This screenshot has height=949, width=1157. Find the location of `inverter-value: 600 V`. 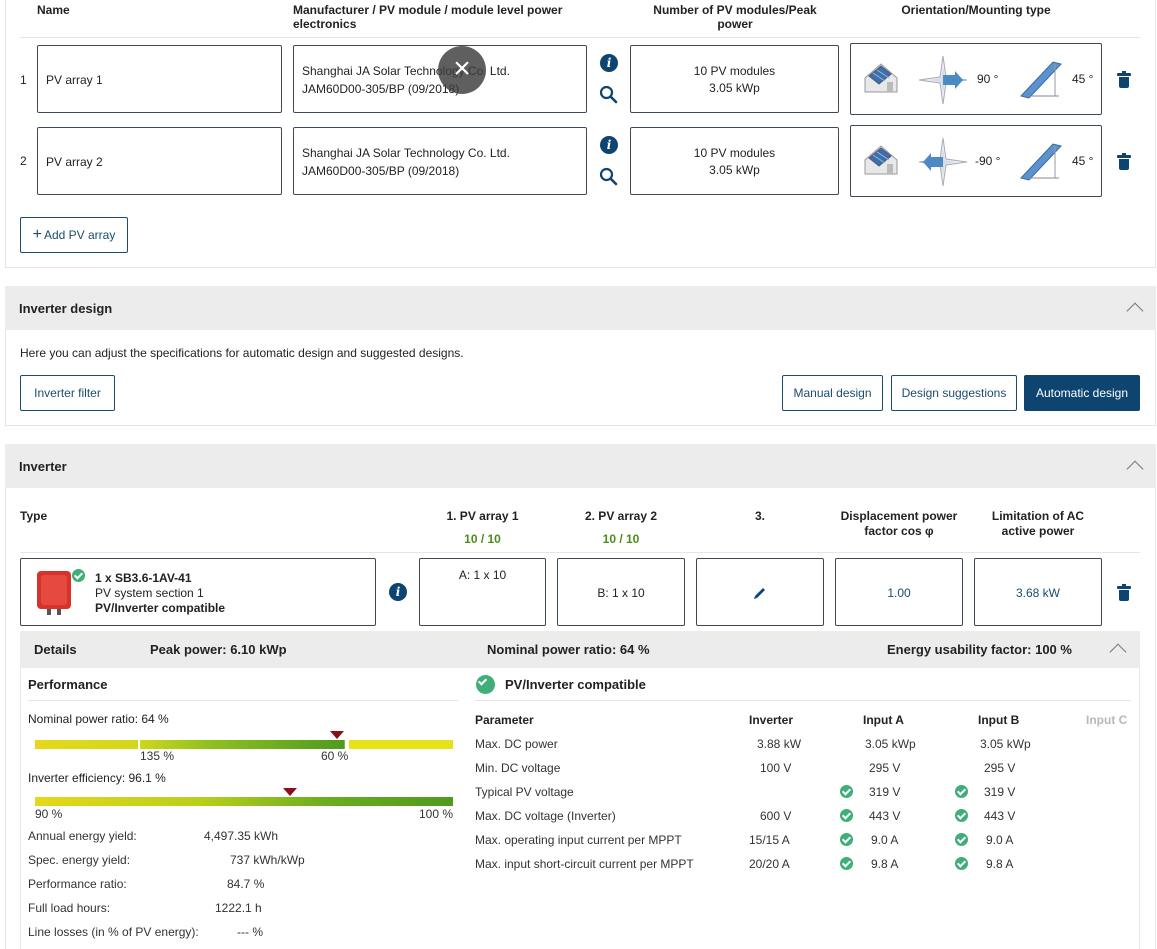

inverter-value: 600 V is located at coordinates (776, 816).